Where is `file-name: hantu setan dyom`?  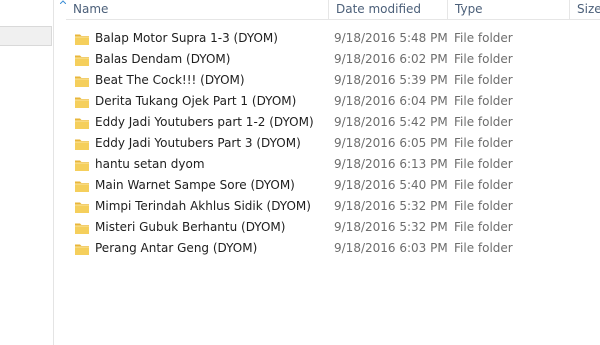 file-name: hantu setan dyom is located at coordinates (150, 164).